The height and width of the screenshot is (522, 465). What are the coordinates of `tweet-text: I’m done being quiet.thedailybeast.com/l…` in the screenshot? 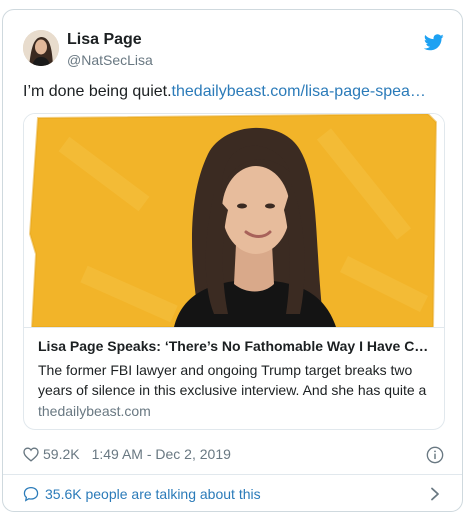 It's located at (224, 92).